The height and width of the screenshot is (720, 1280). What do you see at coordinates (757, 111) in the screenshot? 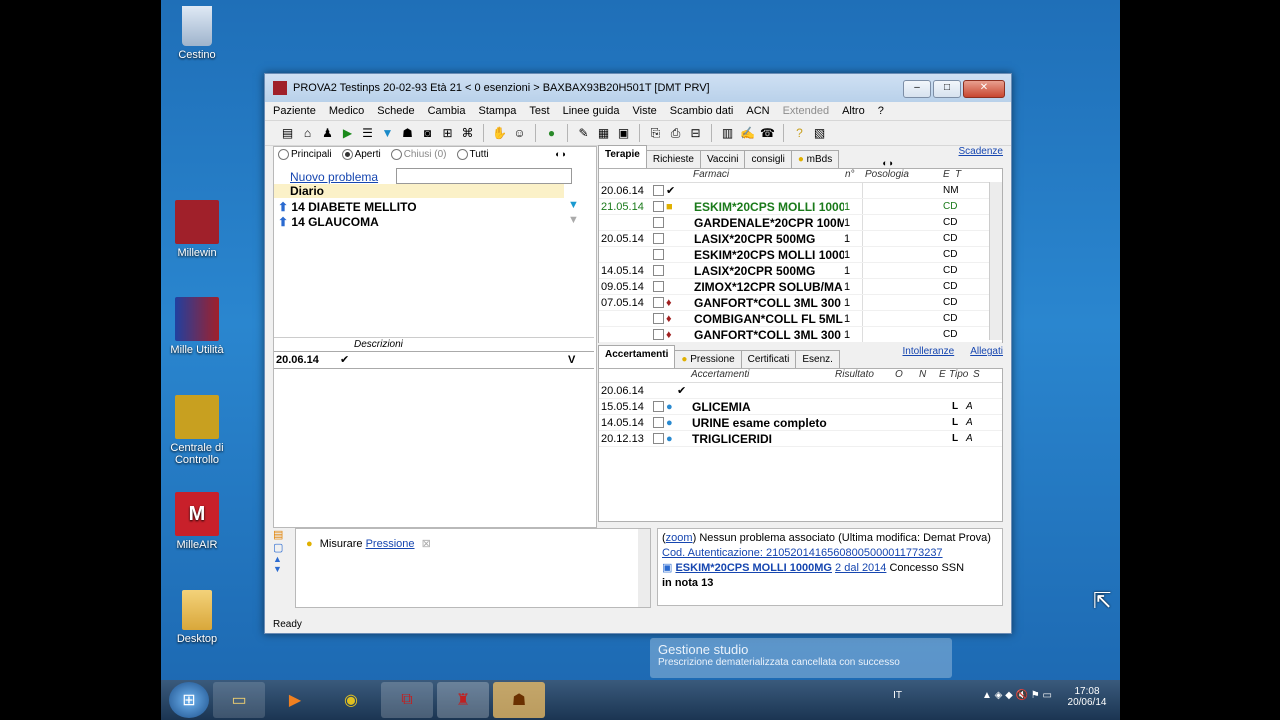
I see `menu-acn: ACN` at bounding box center [757, 111].